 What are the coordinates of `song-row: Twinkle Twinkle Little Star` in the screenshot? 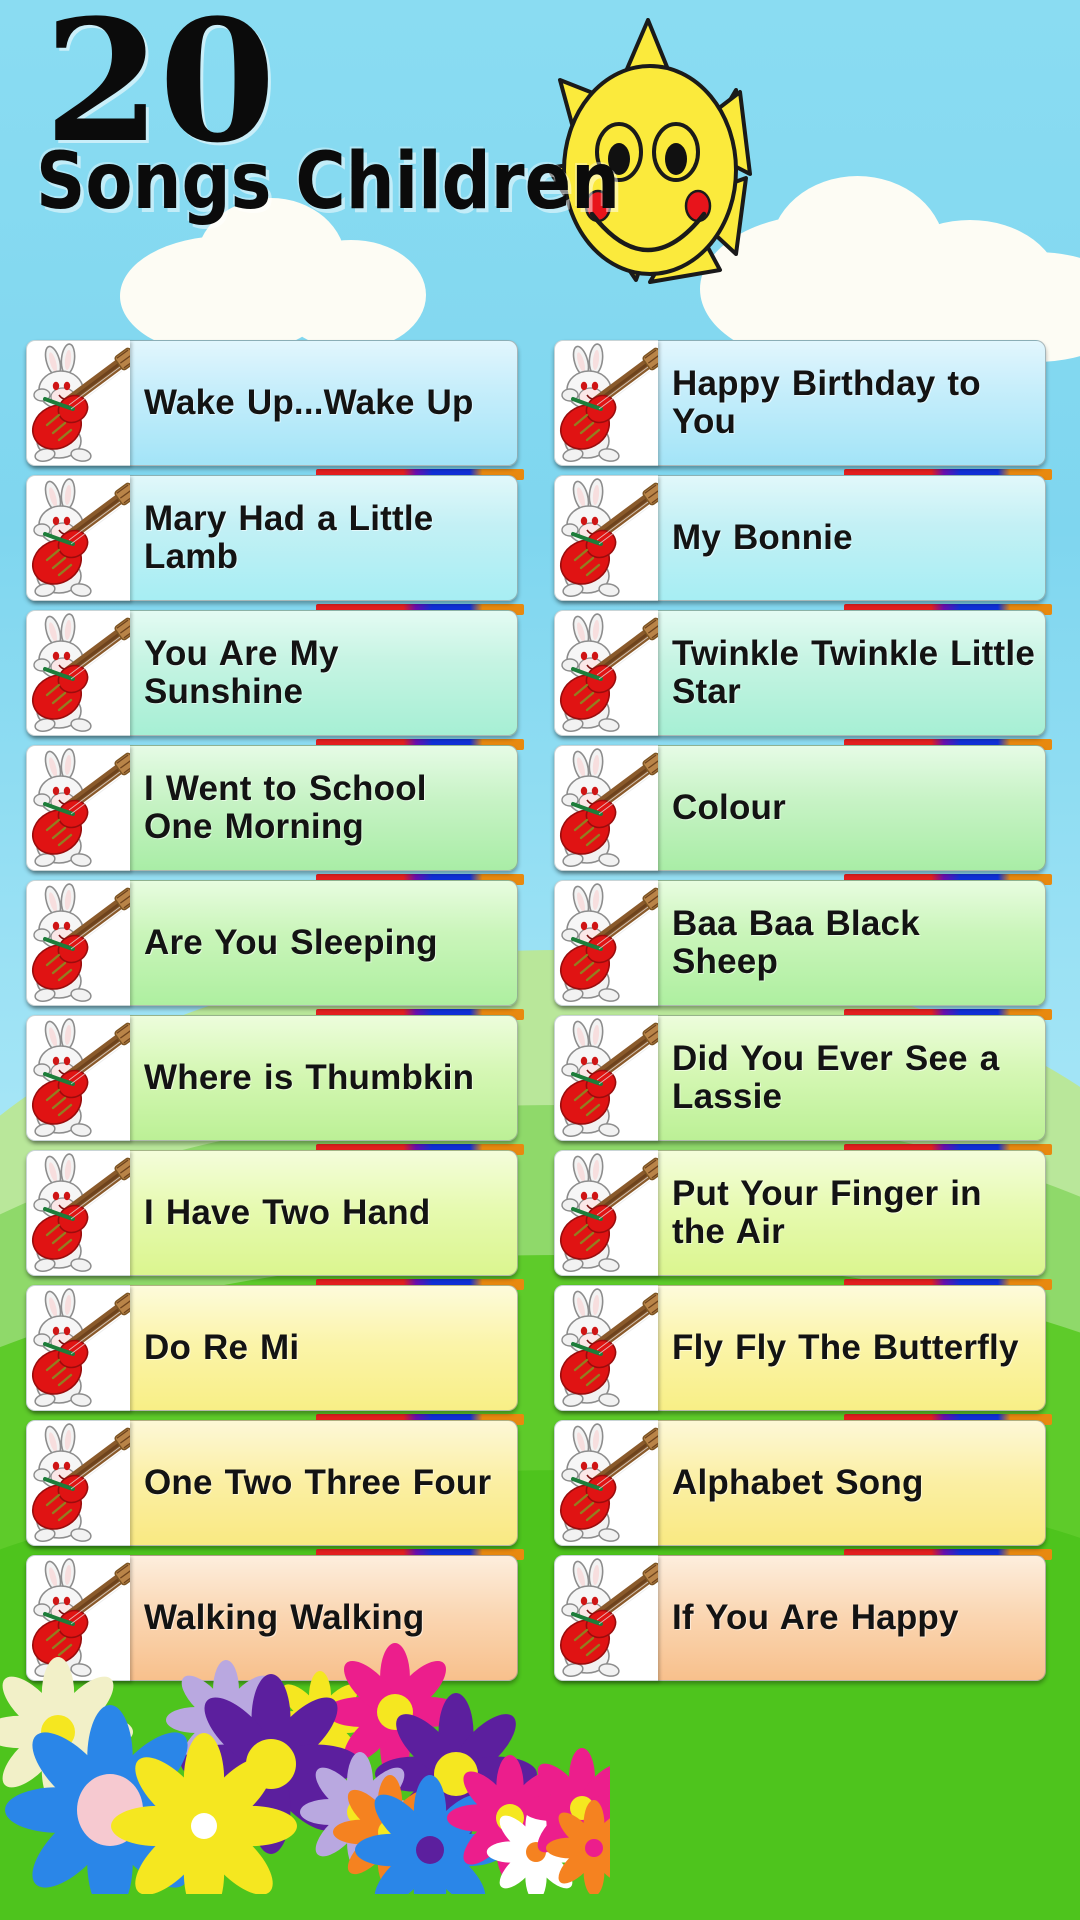 It's located at (803, 680).